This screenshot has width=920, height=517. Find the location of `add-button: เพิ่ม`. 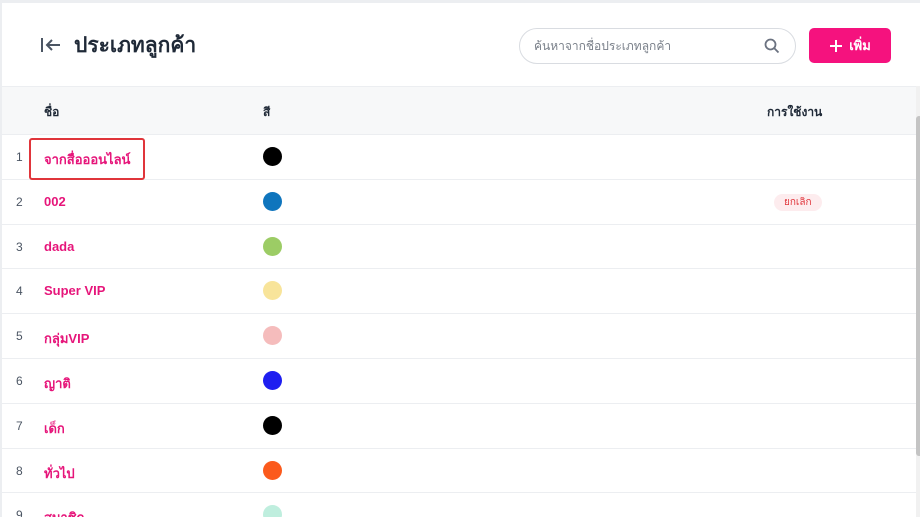

add-button: เพิ่ม is located at coordinates (850, 45).